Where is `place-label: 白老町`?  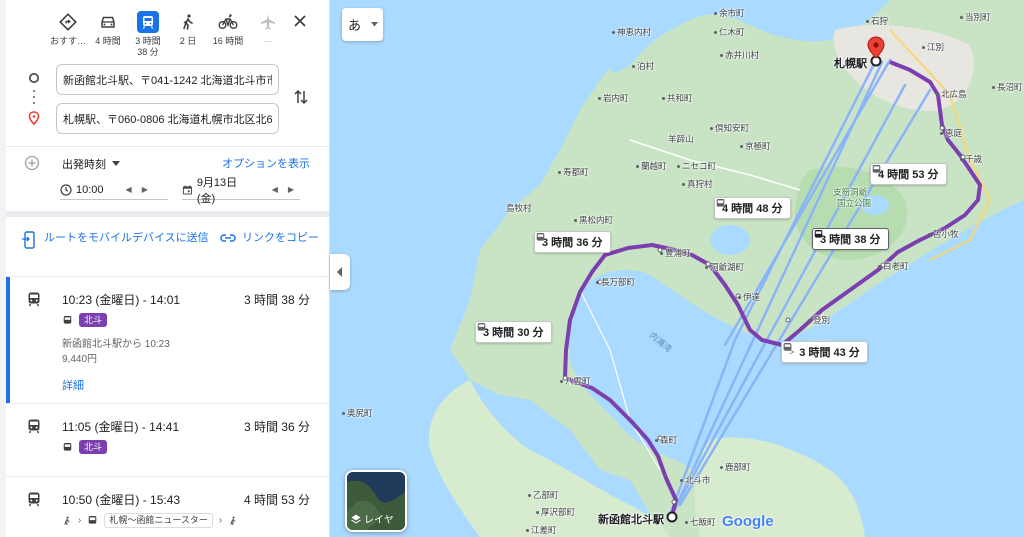 place-label: 白老町 is located at coordinates (893, 266).